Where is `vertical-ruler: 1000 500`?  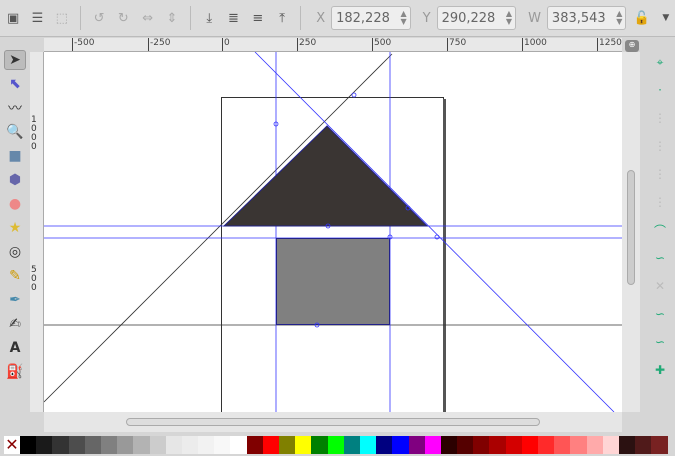
vertical-ruler: 1000 500 is located at coordinates (37, 232).